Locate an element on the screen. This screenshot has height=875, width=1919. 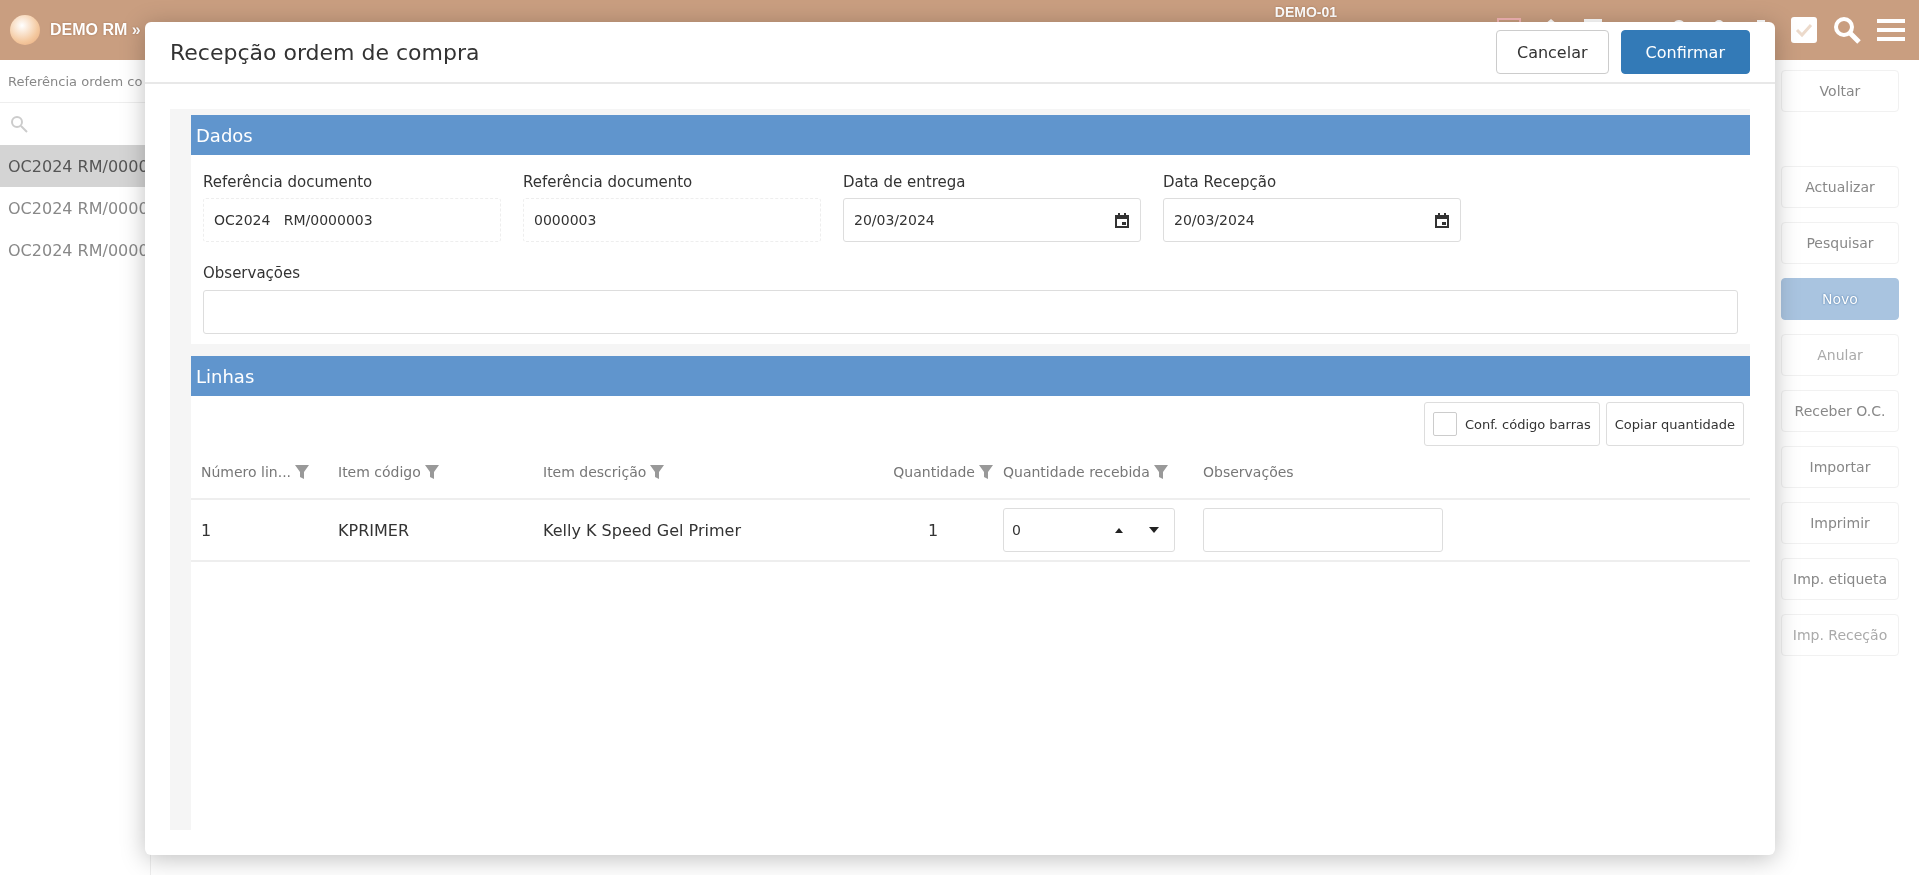
field-label: Data de entrega is located at coordinates (905, 182).